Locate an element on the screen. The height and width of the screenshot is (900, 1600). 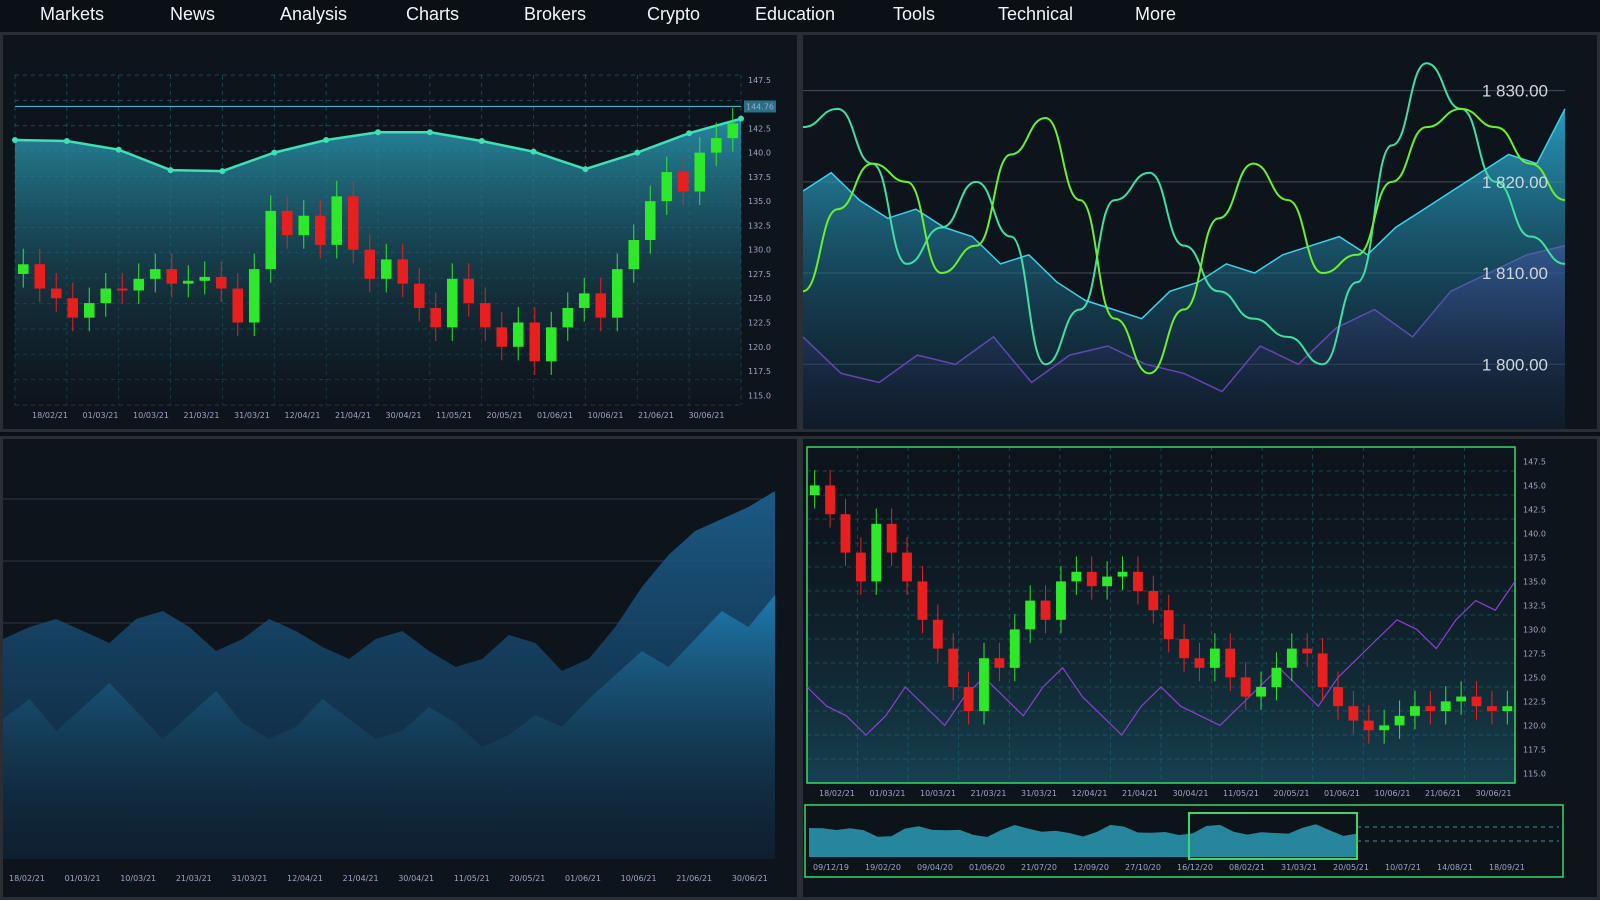
nav-item-technical: Technical is located at coordinates (1035, 14).